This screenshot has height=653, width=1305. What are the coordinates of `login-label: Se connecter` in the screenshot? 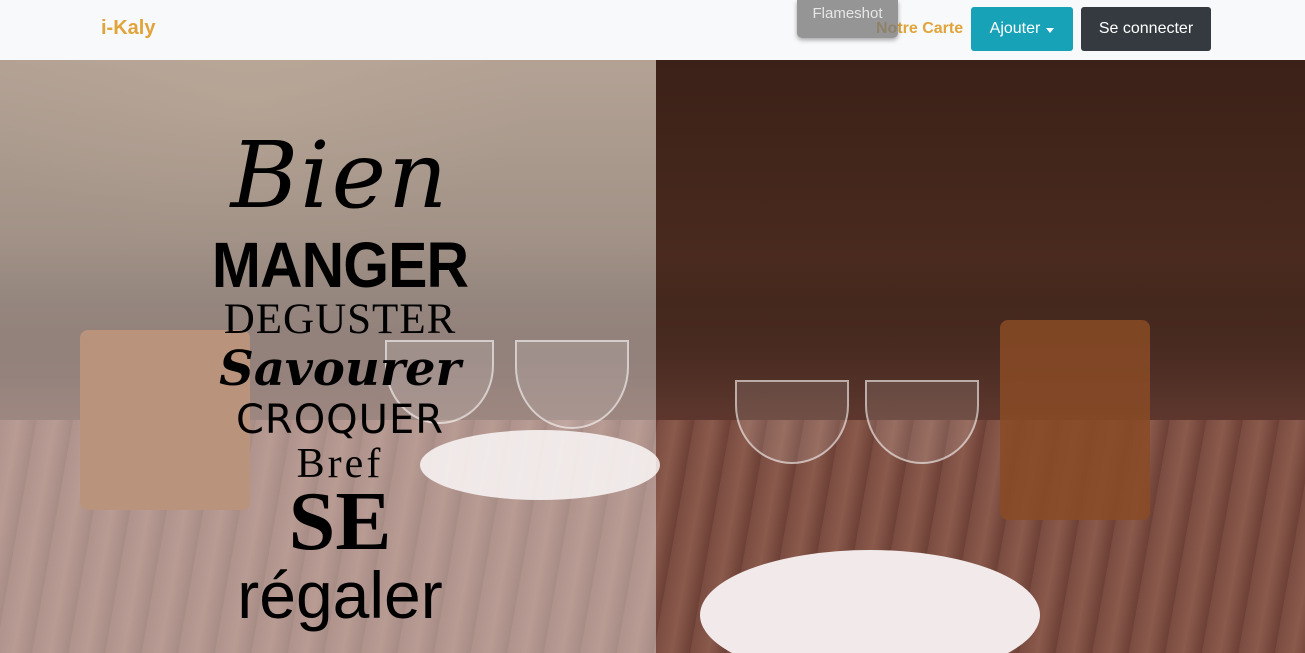 It's located at (1146, 28).